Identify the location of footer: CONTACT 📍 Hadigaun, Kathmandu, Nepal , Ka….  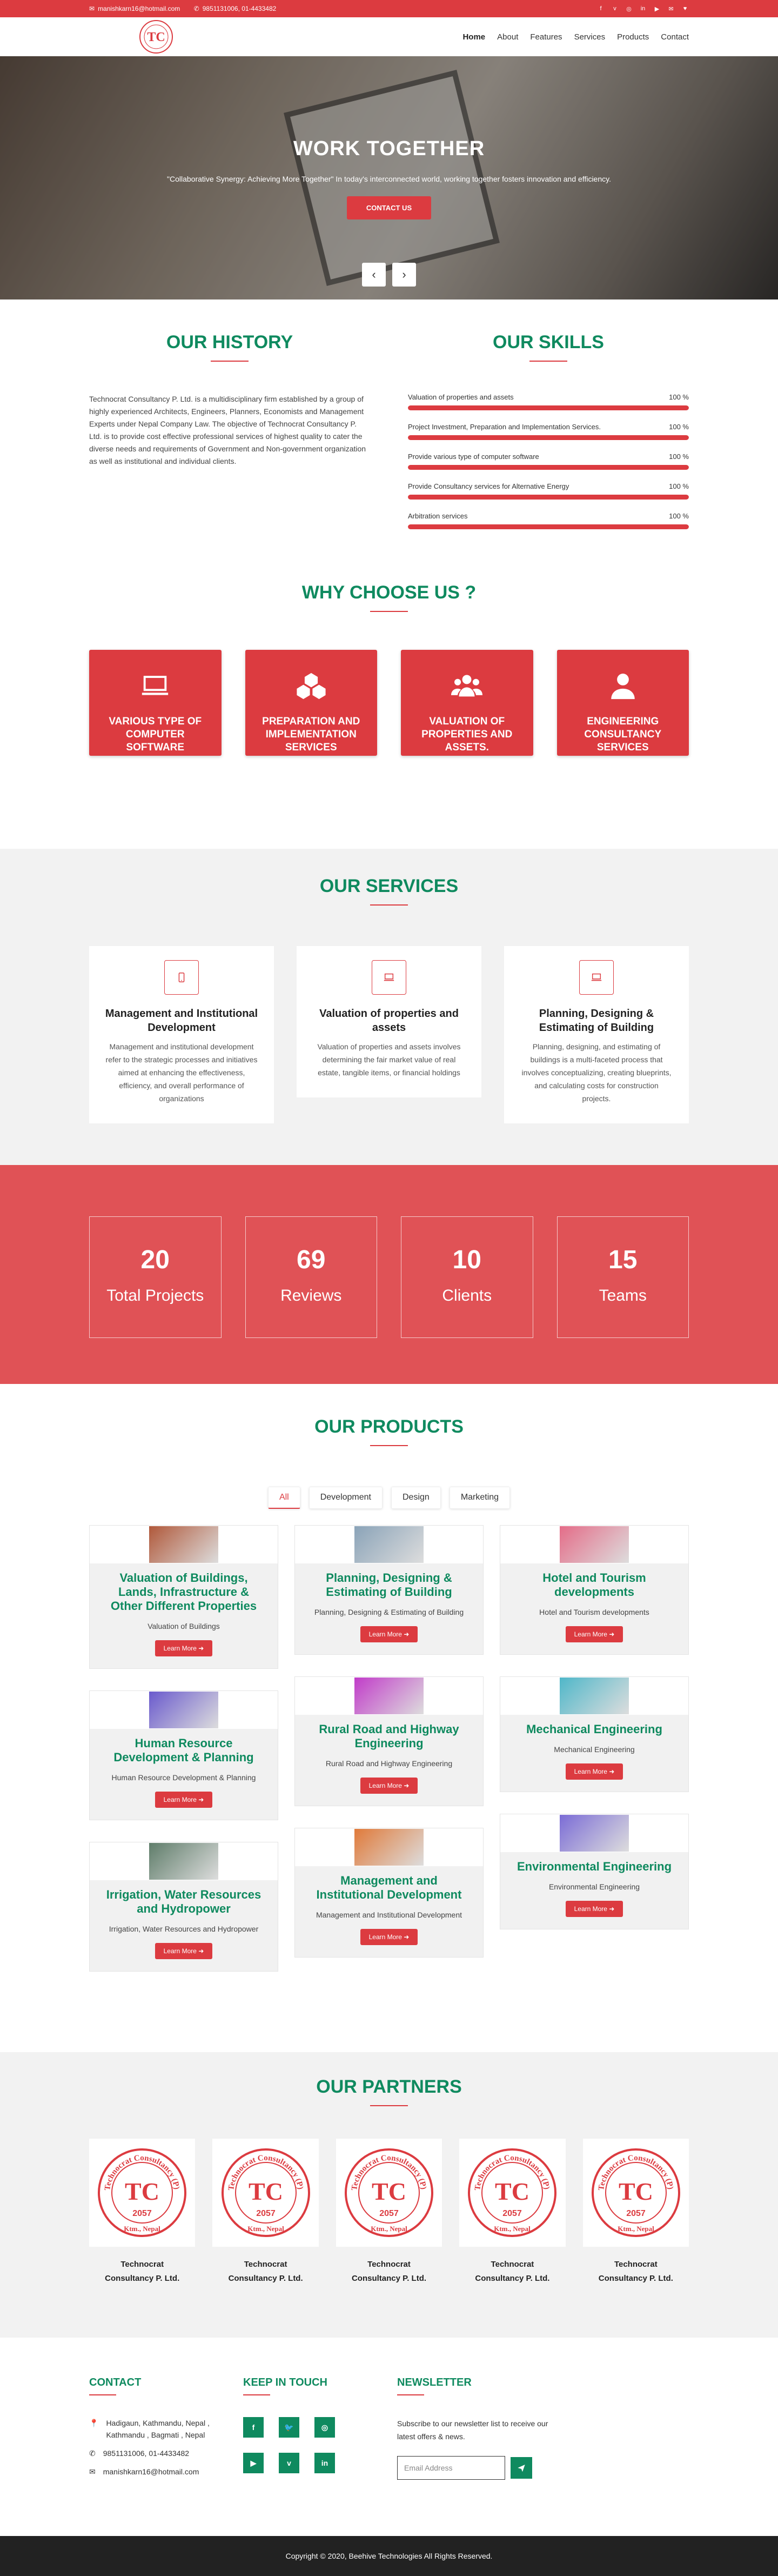
(389, 2437).